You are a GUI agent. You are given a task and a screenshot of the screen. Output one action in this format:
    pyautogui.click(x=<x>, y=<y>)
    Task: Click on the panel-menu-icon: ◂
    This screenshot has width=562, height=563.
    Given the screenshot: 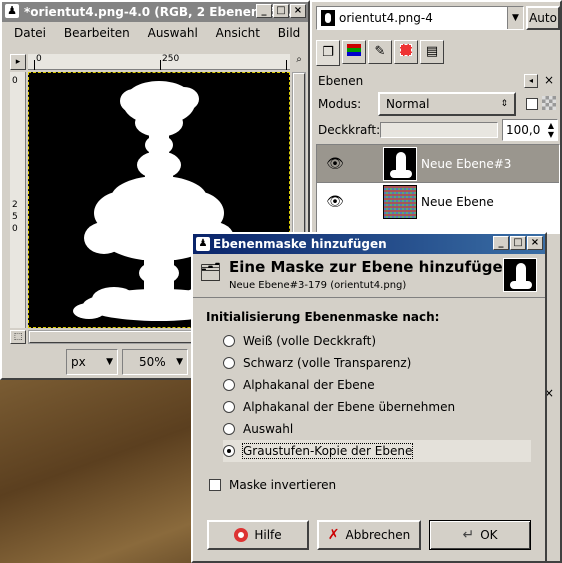 What is the action you would take?
    pyautogui.click(x=531, y=81)
    